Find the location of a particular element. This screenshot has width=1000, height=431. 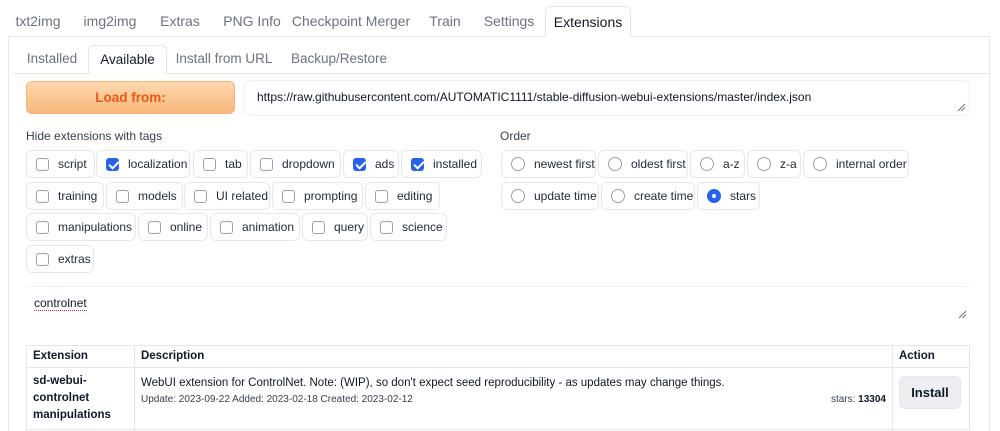

tag-label: animation is located at coordinates (268, 227).